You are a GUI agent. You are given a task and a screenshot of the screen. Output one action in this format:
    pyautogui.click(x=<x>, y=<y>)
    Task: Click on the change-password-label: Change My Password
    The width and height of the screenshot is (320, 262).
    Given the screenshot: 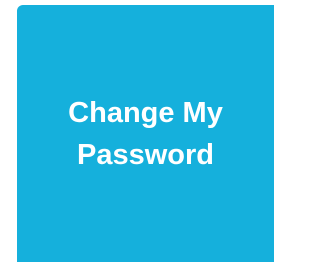 What is the action you would take?
    pyautogui.click(x=145, y=133)
    